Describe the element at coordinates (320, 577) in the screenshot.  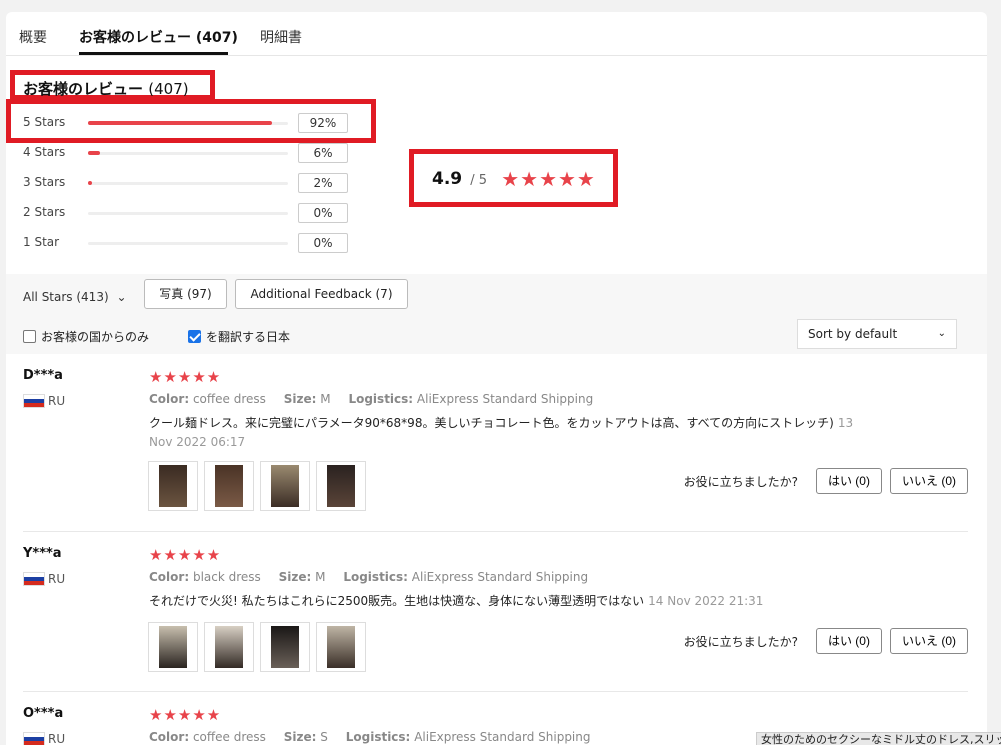
I see `size-value: M` at that location.